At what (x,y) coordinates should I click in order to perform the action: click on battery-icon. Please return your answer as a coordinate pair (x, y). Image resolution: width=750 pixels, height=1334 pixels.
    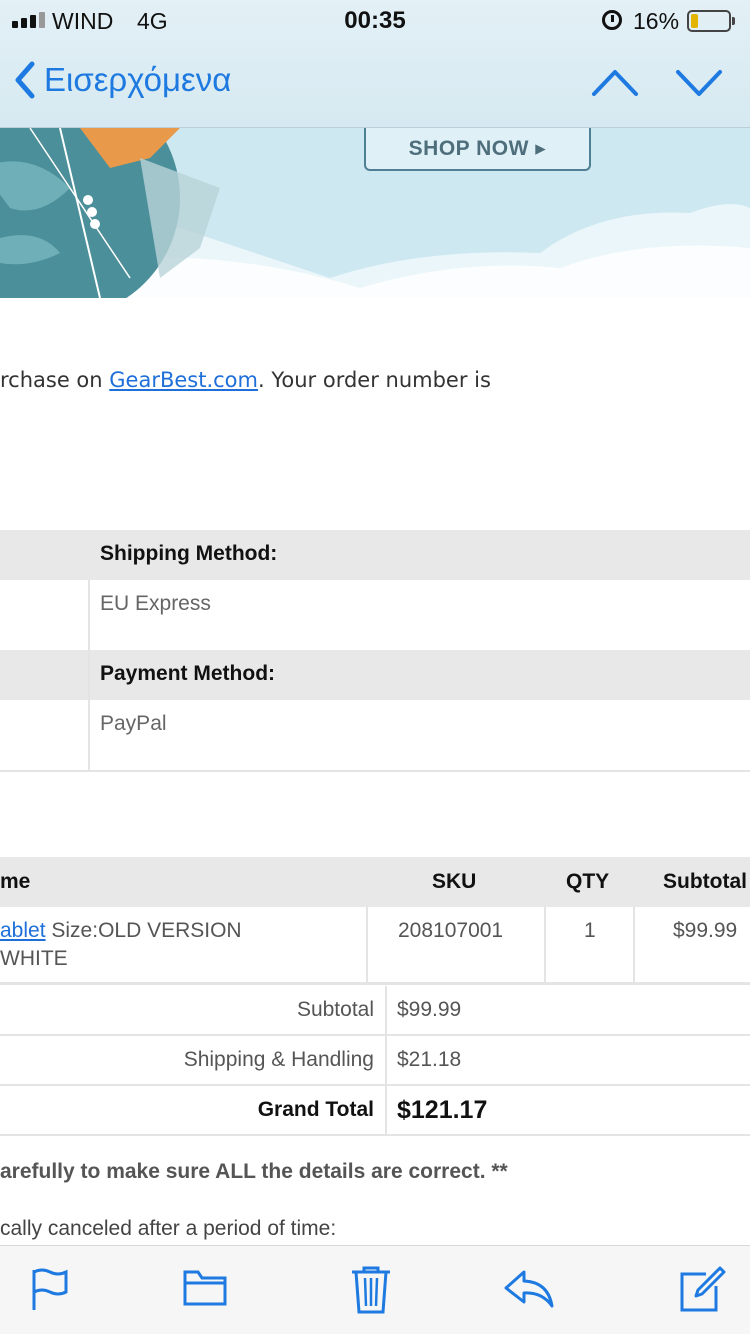
    Looking at the image, I should click on (711, 21).